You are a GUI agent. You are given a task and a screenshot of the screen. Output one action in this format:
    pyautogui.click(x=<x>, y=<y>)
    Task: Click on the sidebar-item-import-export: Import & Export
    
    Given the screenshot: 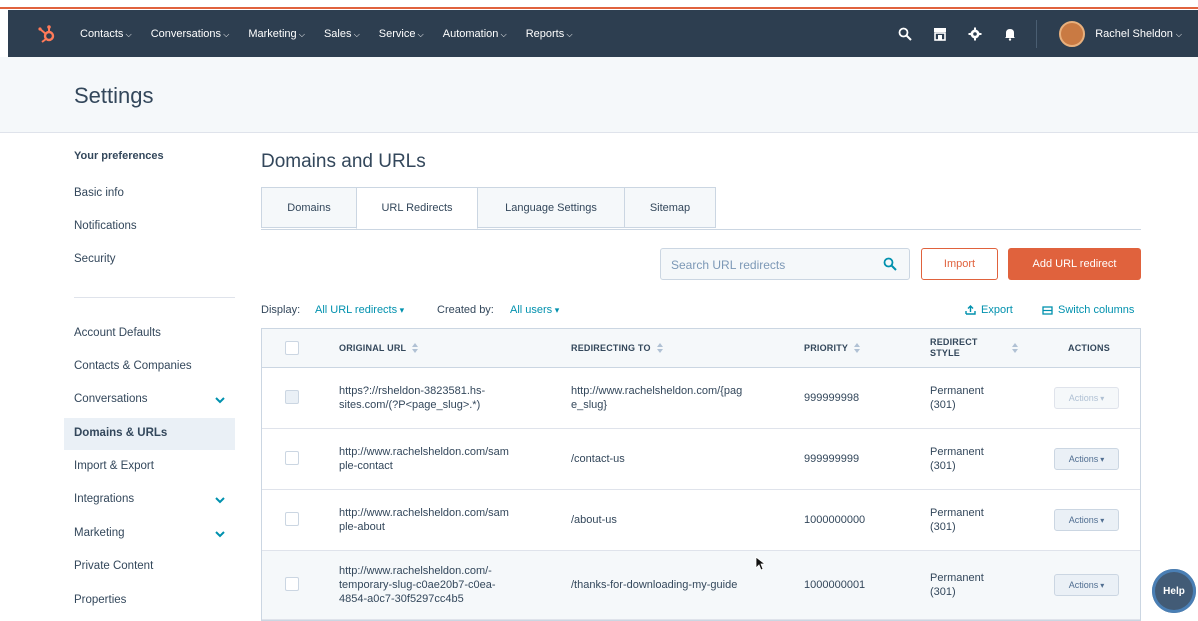 What is the action you would take?
    pyautogui.click(x=149, y=467)
    